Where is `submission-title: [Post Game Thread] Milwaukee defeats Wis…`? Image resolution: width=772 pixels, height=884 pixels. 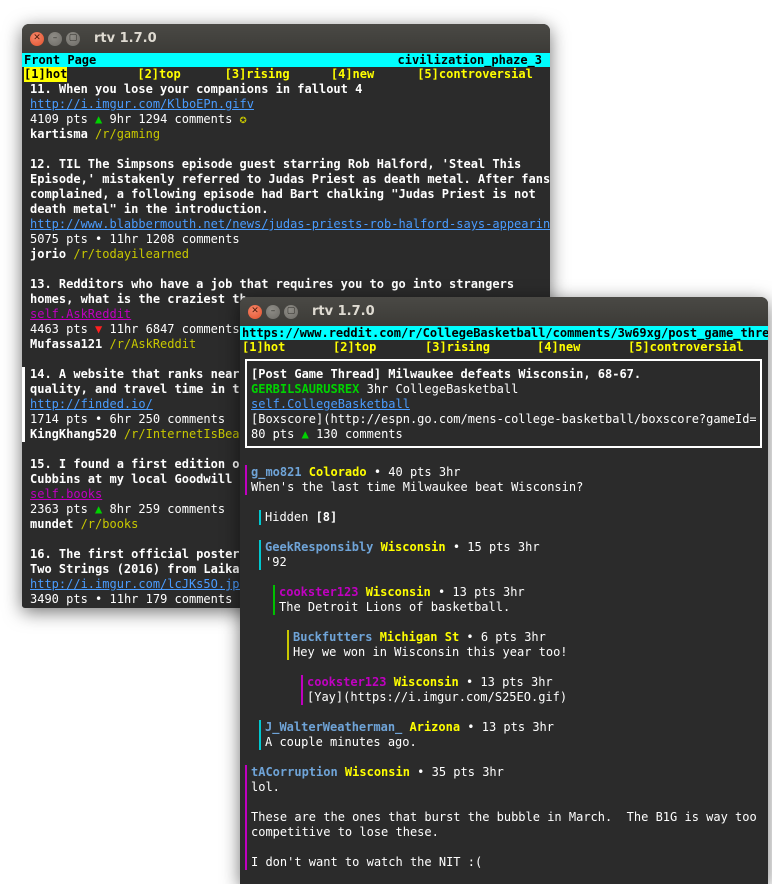 submission-title: [Post Game Thread] Milwaukee defeats Wis… is located at coordinates (446, 374).